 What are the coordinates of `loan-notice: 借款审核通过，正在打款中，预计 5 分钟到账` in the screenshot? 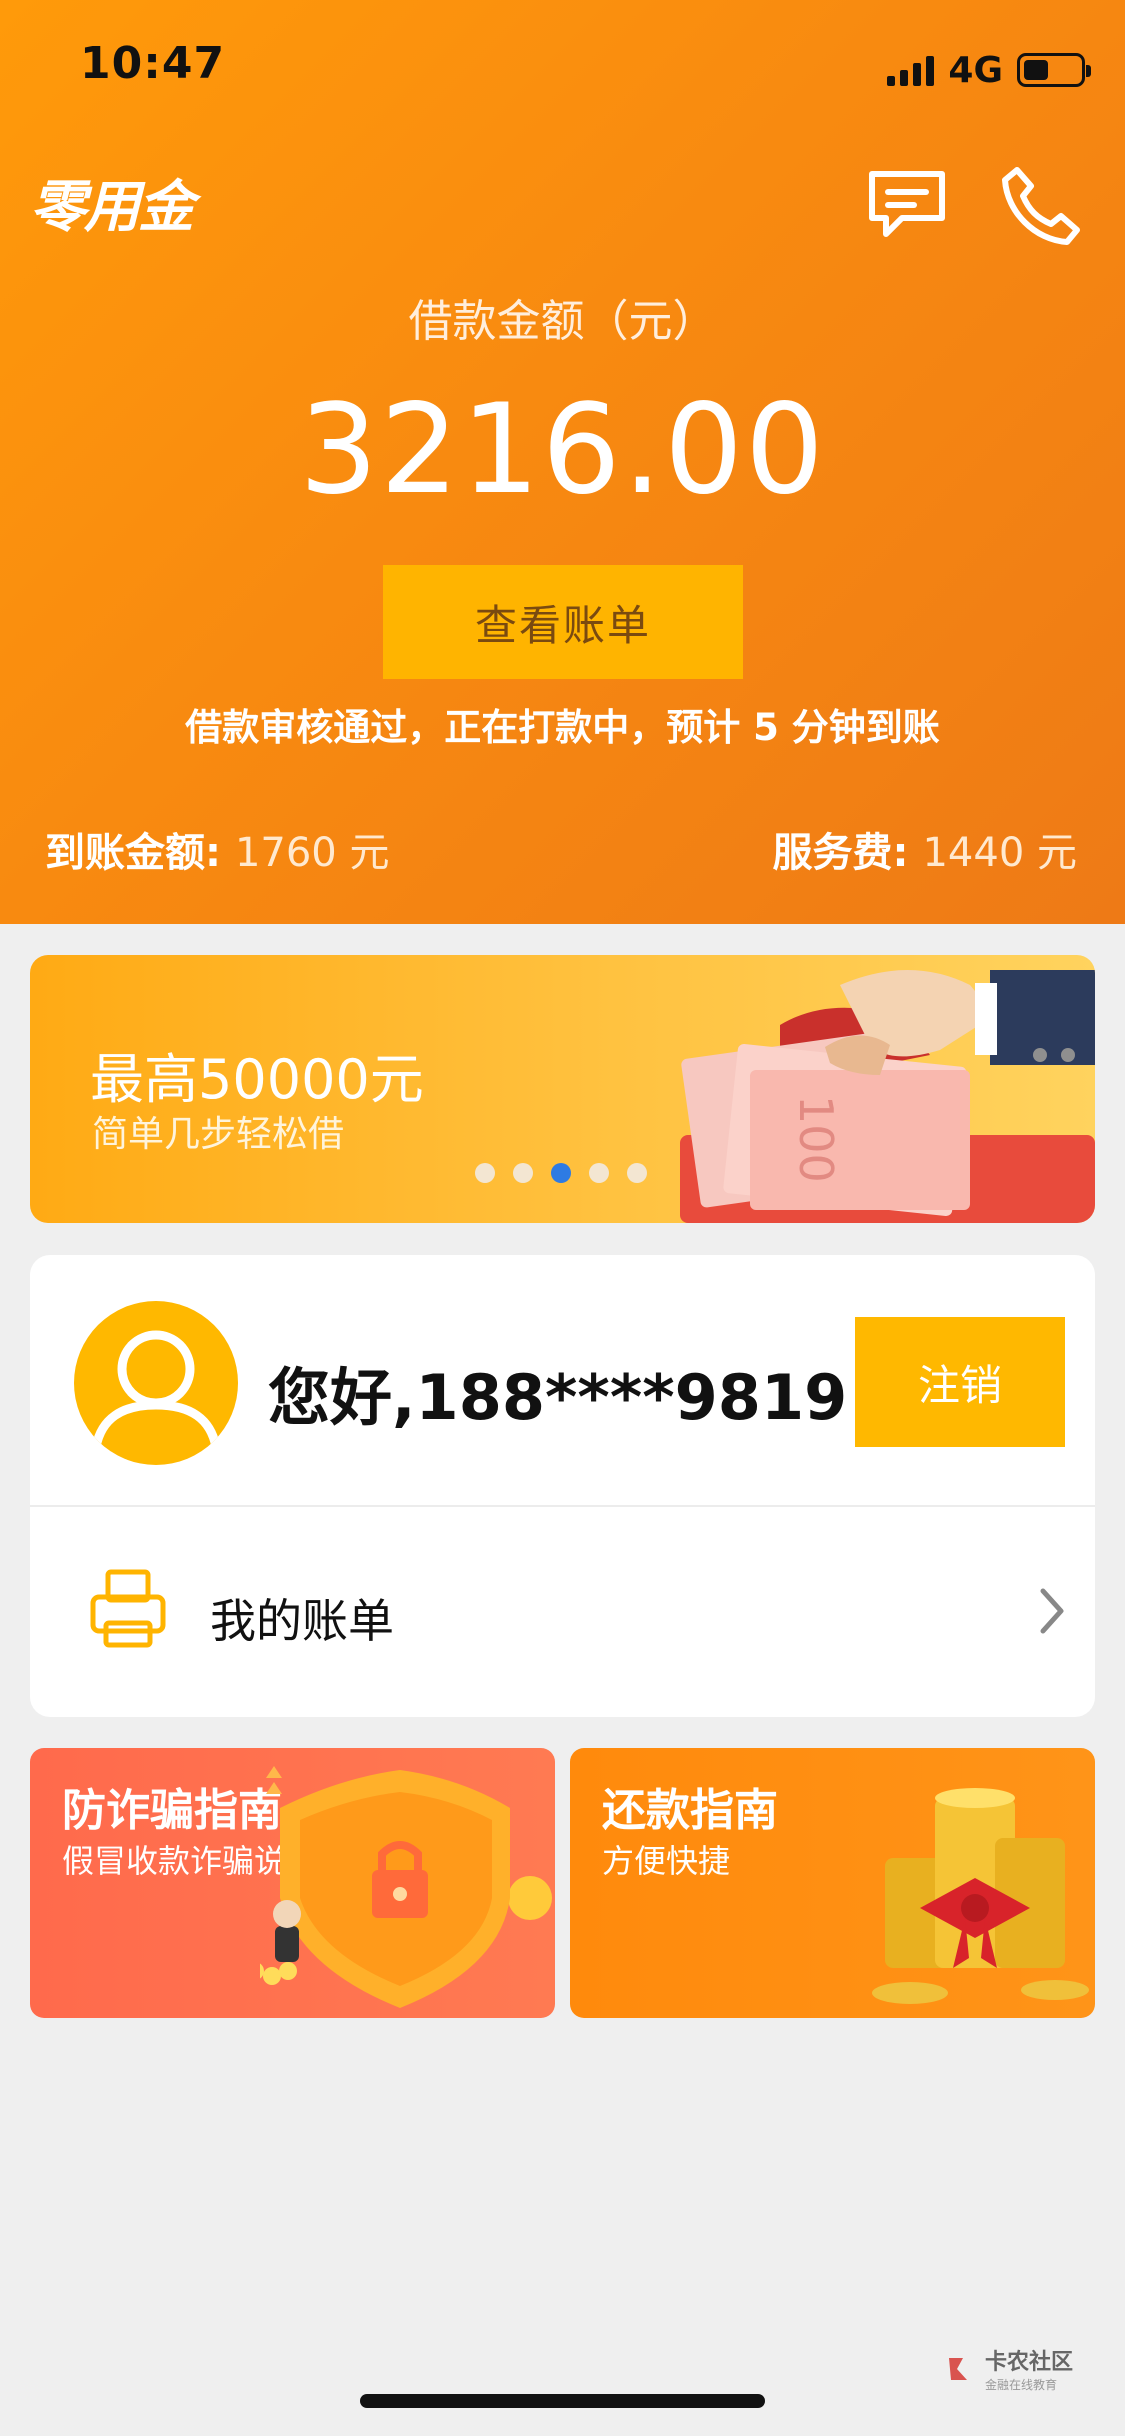 It's located at (562, 727).